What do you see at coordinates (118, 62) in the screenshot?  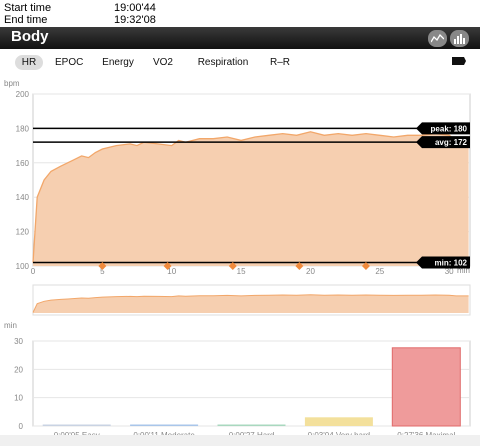 I see `tab-energy: Energy` at bounding box center [118, 62].